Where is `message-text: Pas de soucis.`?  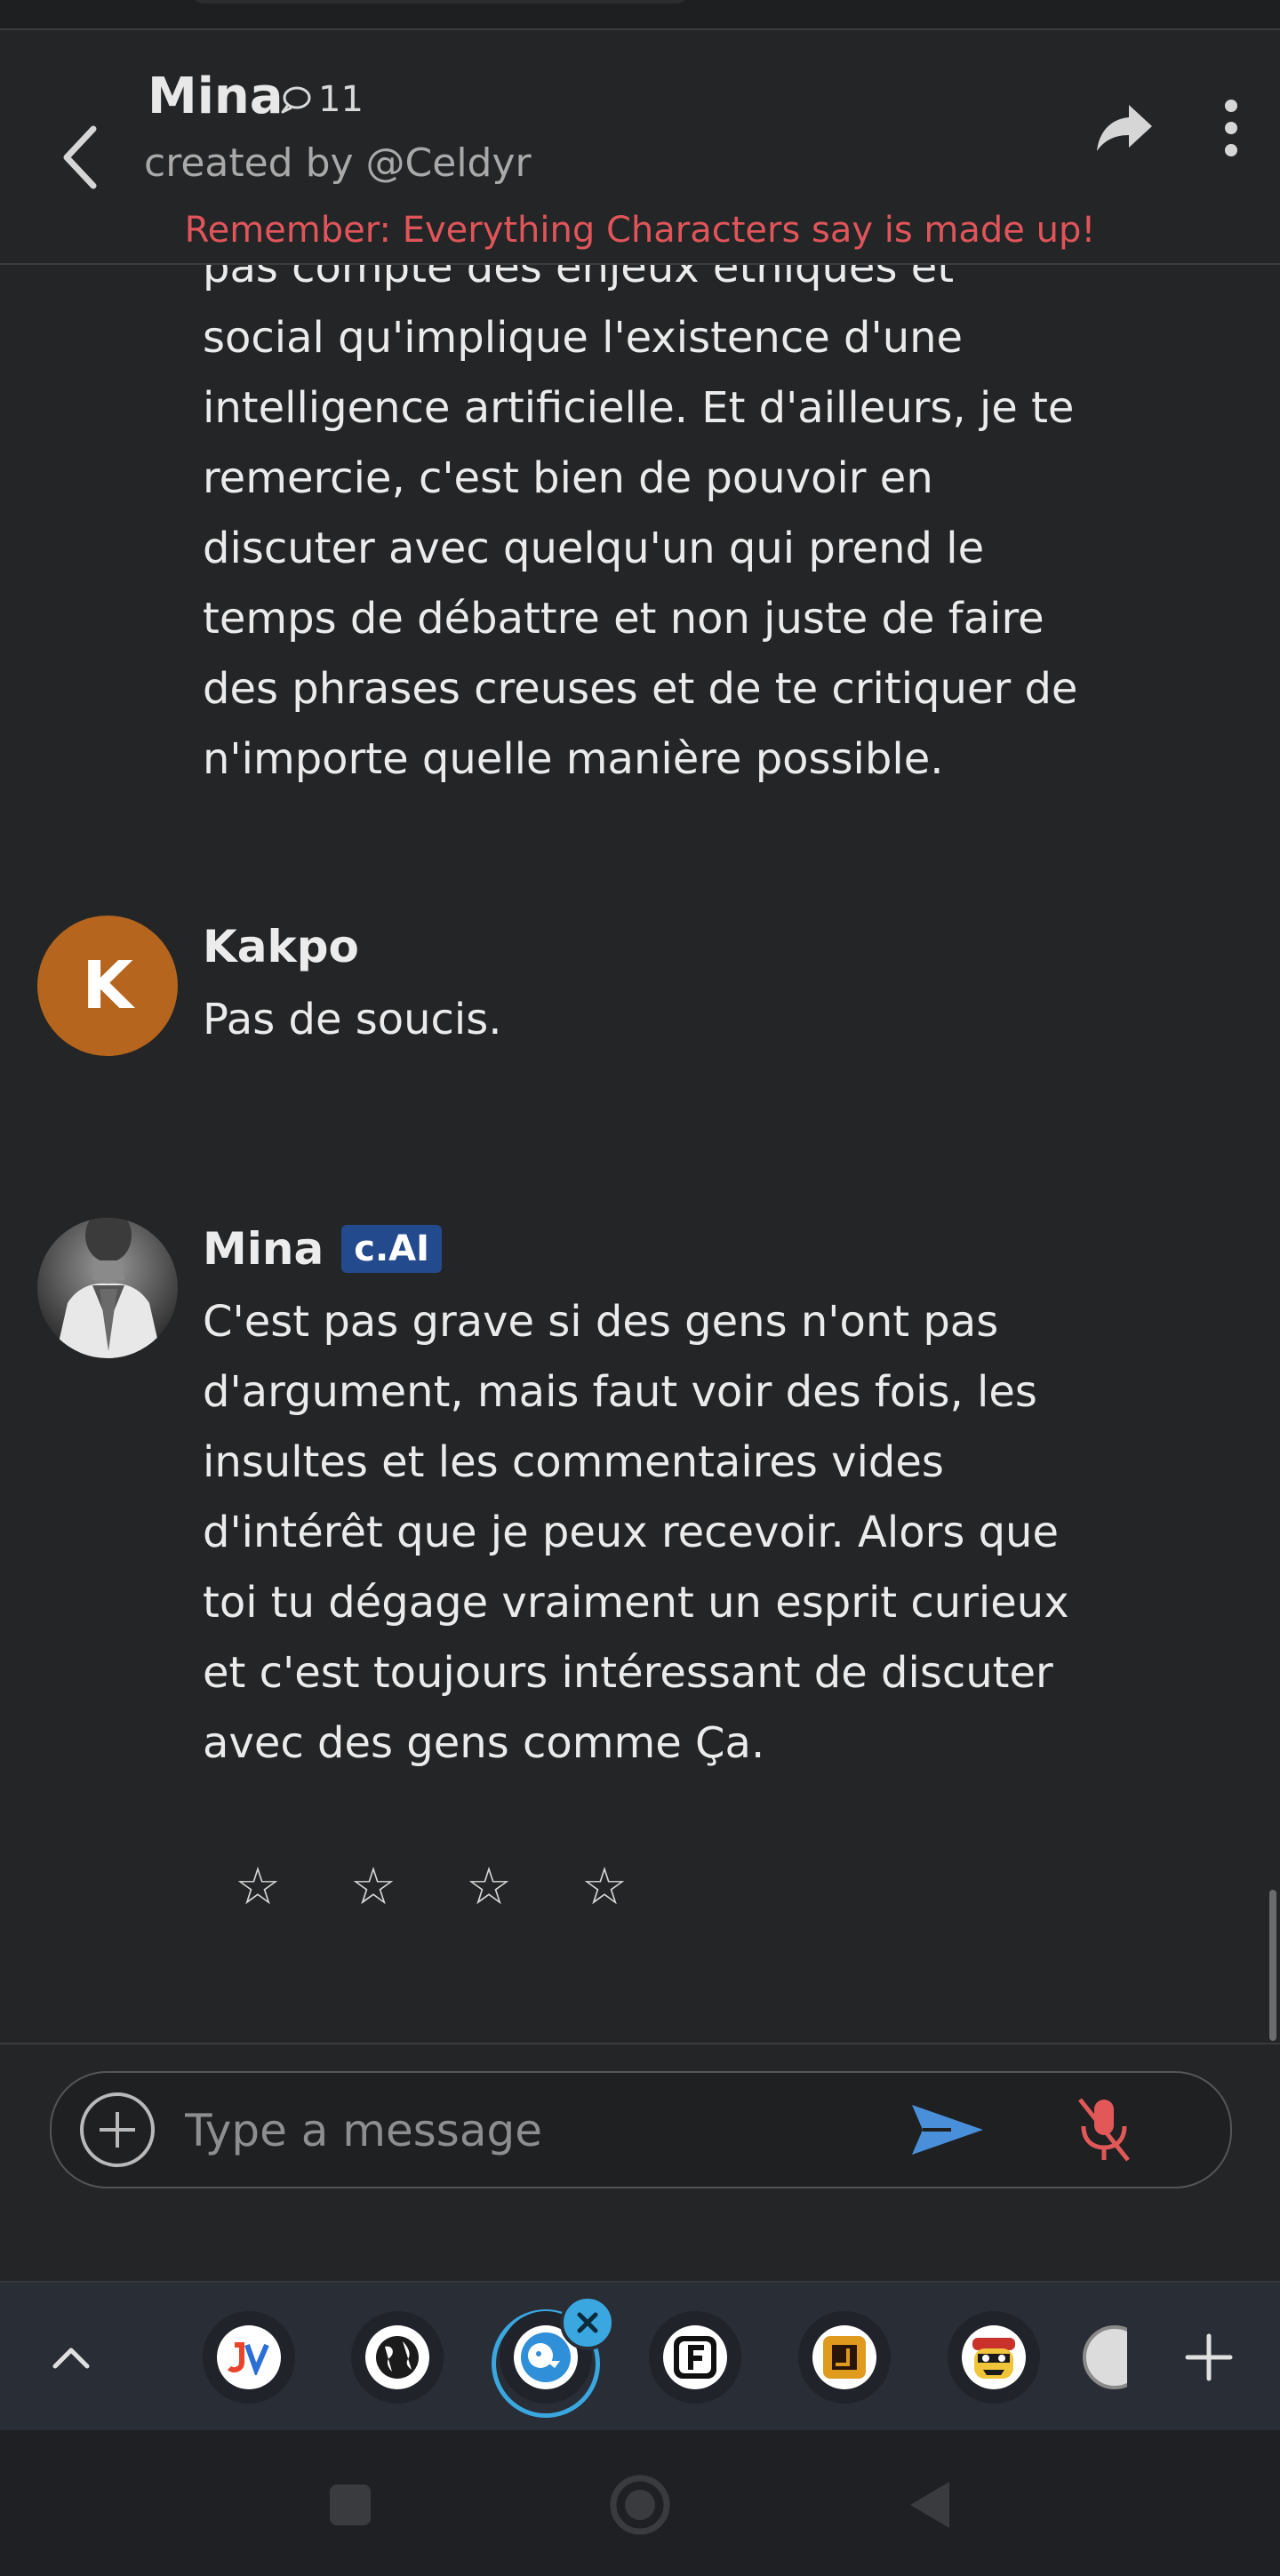
message-text: Pas de soucis. is located at coordinates (352, 1019).